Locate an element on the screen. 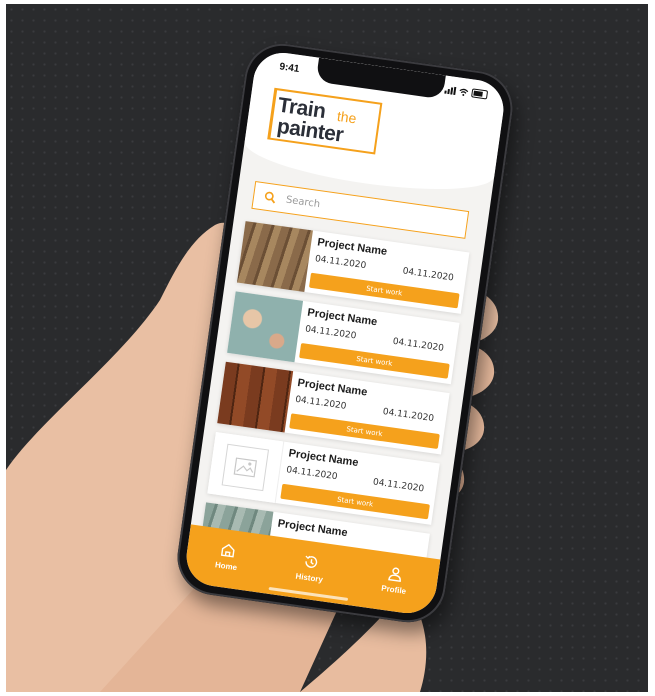 The image size is (655, 696). tab-home-label: Home is located at coordinates (226, 565).